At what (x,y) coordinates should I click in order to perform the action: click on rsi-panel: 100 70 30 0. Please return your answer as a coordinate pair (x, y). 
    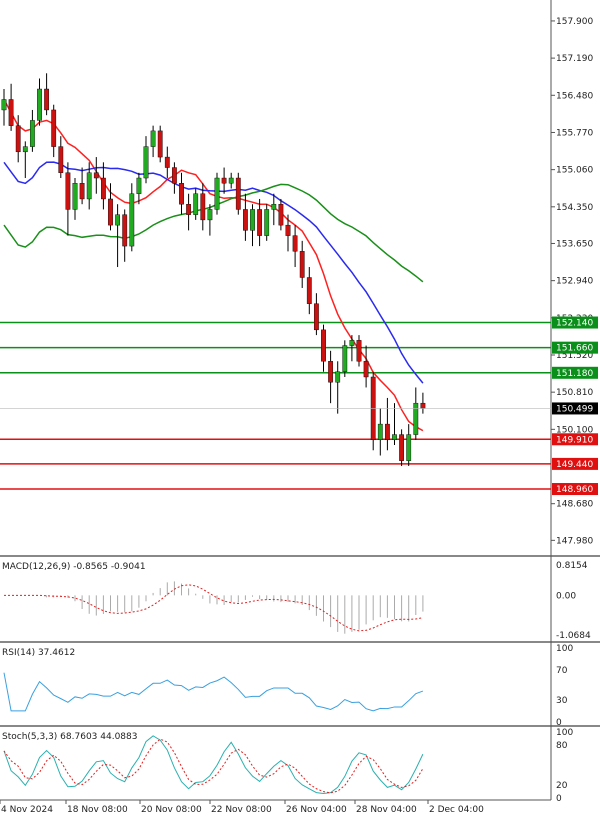
    Looking at the image, I should click on (288, 686).